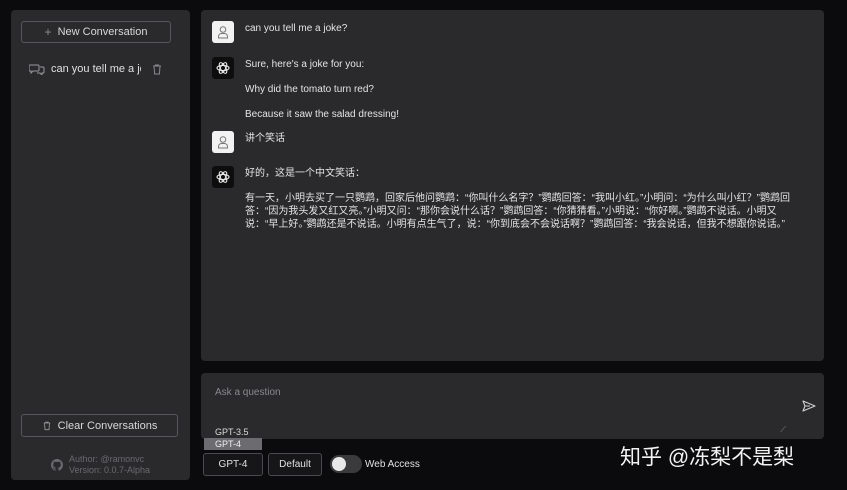 The width and height of the screenshot is (847, 490). What do you see at coordinates (309, 89) in the screenshot?
I see `message-text: Why did the tomato turn red?` at bounding box center [309, 89].